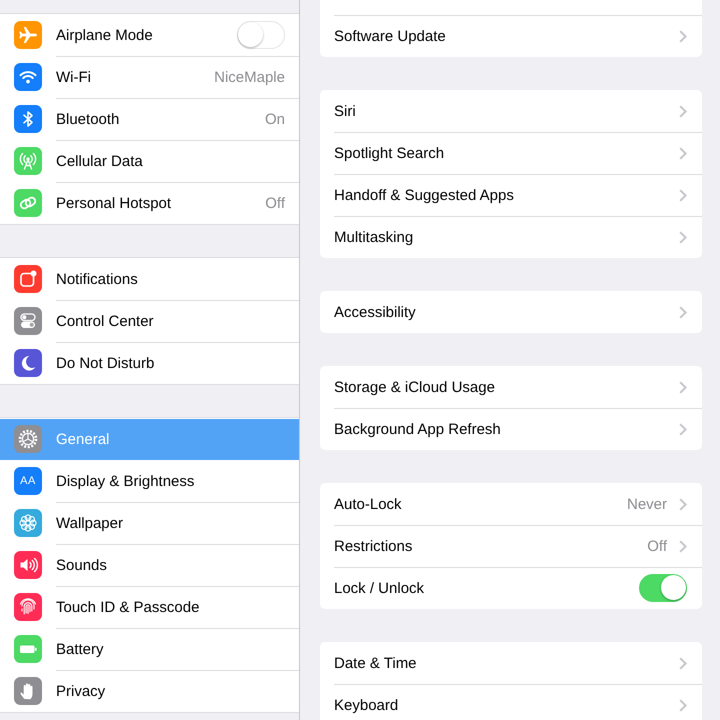 This screenshot has width=720, height=720. Describe the element at coordinates (511, 588) in the screenshot. I see `settings-row: Lock / Unlock` at that location.